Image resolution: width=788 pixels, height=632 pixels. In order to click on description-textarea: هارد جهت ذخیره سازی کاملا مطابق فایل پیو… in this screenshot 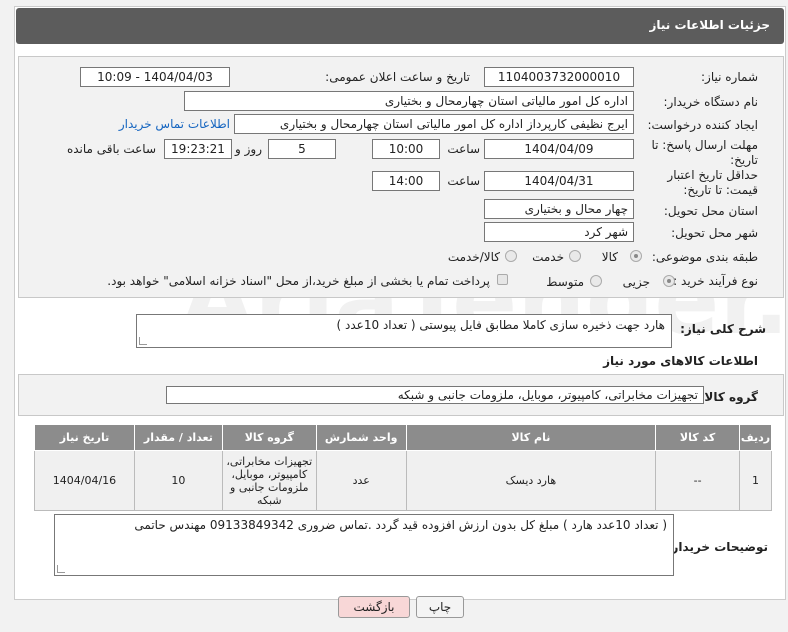, I will do `click(404, 331)`.